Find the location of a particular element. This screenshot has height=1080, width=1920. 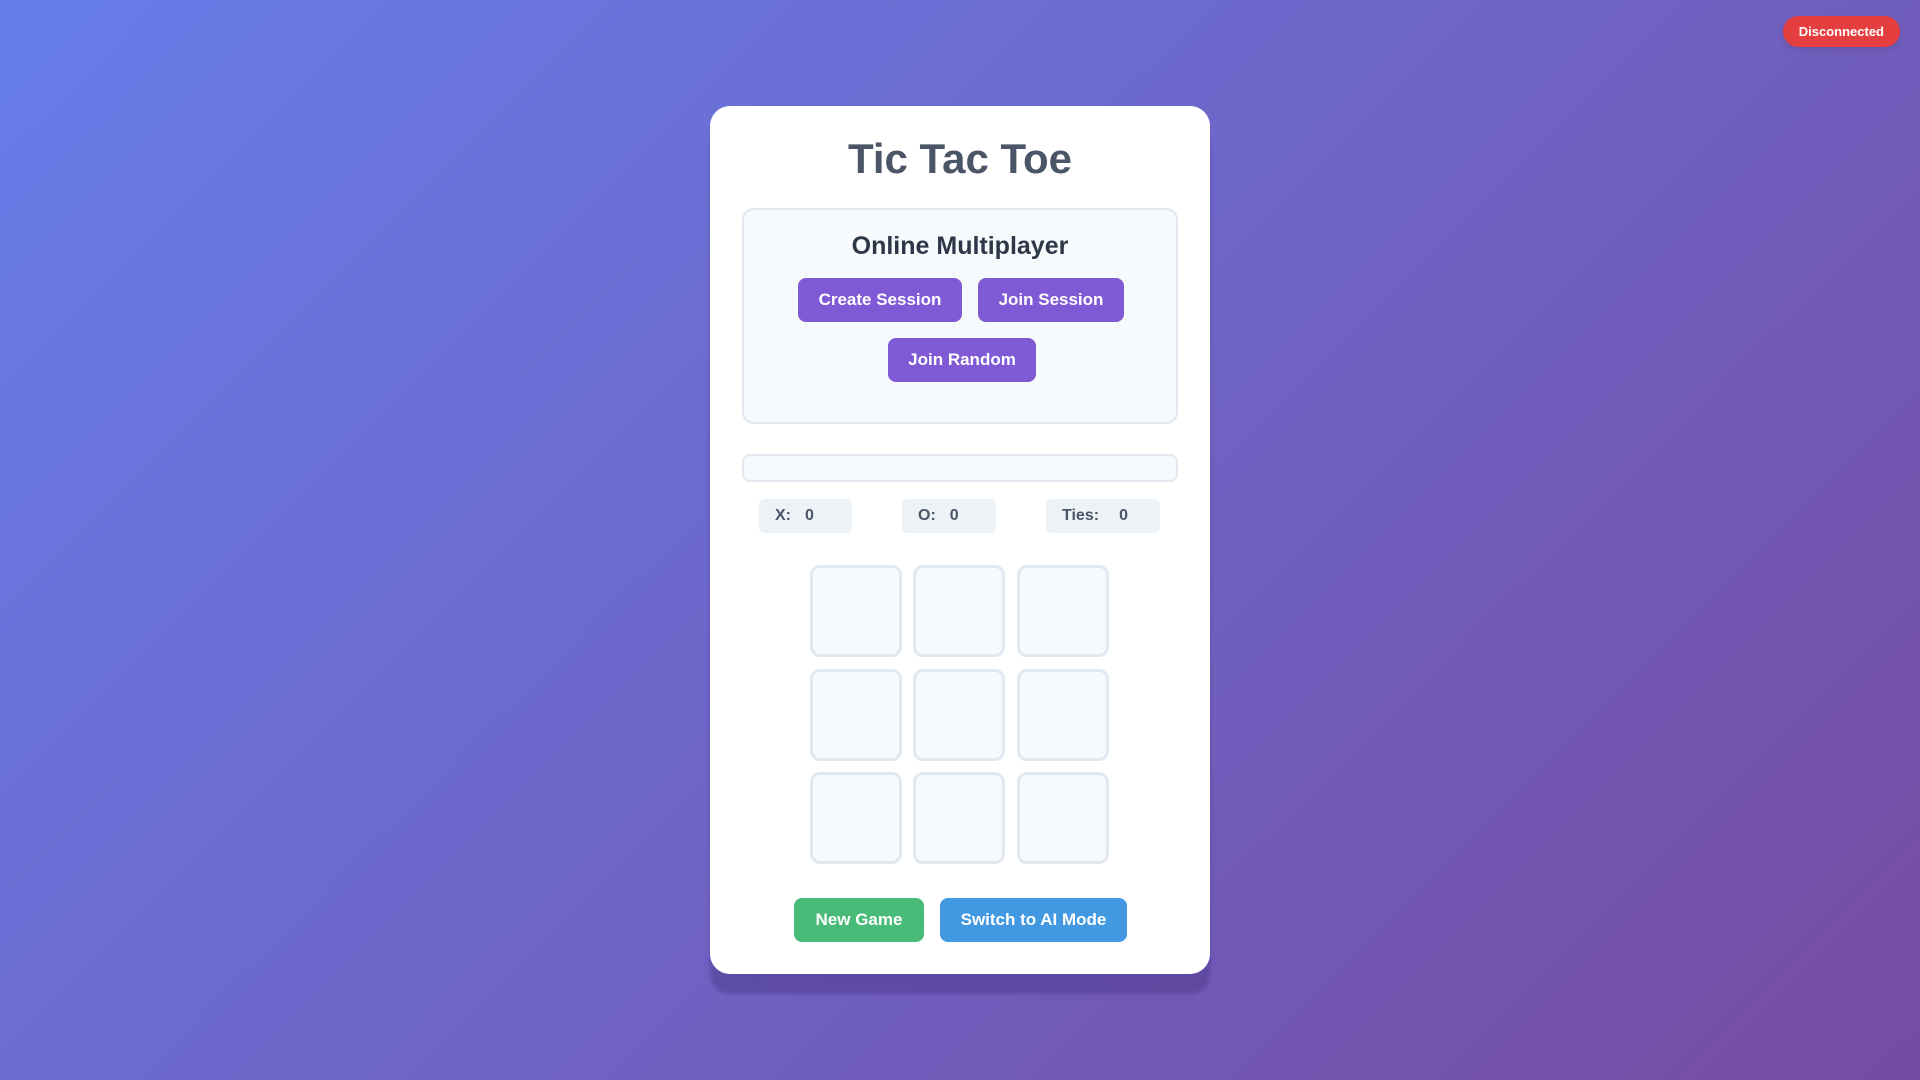

join-random-button: Join Random is located at coordinates (962, 360).